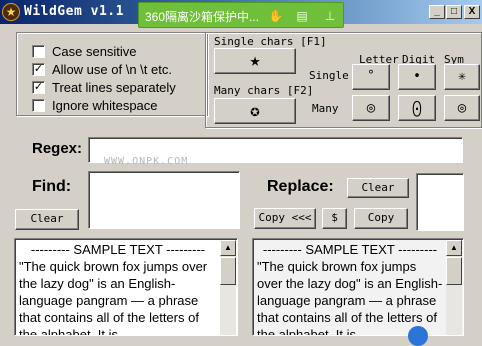 The height and width of the screenshot is (346, 482). I want to click on sandbox-badge: 360隔离沙箱保护中... ✋ ▤ ⊥, so click(241, 15).